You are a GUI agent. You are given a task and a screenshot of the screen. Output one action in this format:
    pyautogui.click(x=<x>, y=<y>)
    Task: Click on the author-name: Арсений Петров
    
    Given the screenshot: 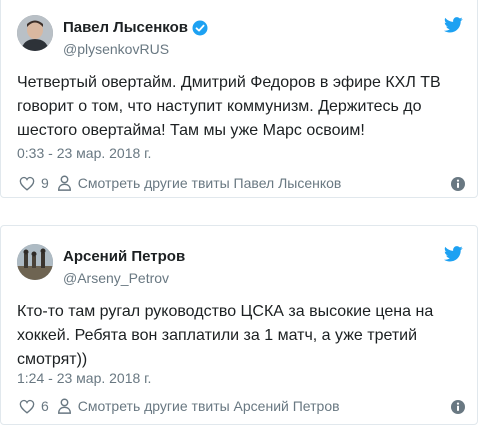 What is the action you would take?
    pyautogui.click(x=124, y=256)
    